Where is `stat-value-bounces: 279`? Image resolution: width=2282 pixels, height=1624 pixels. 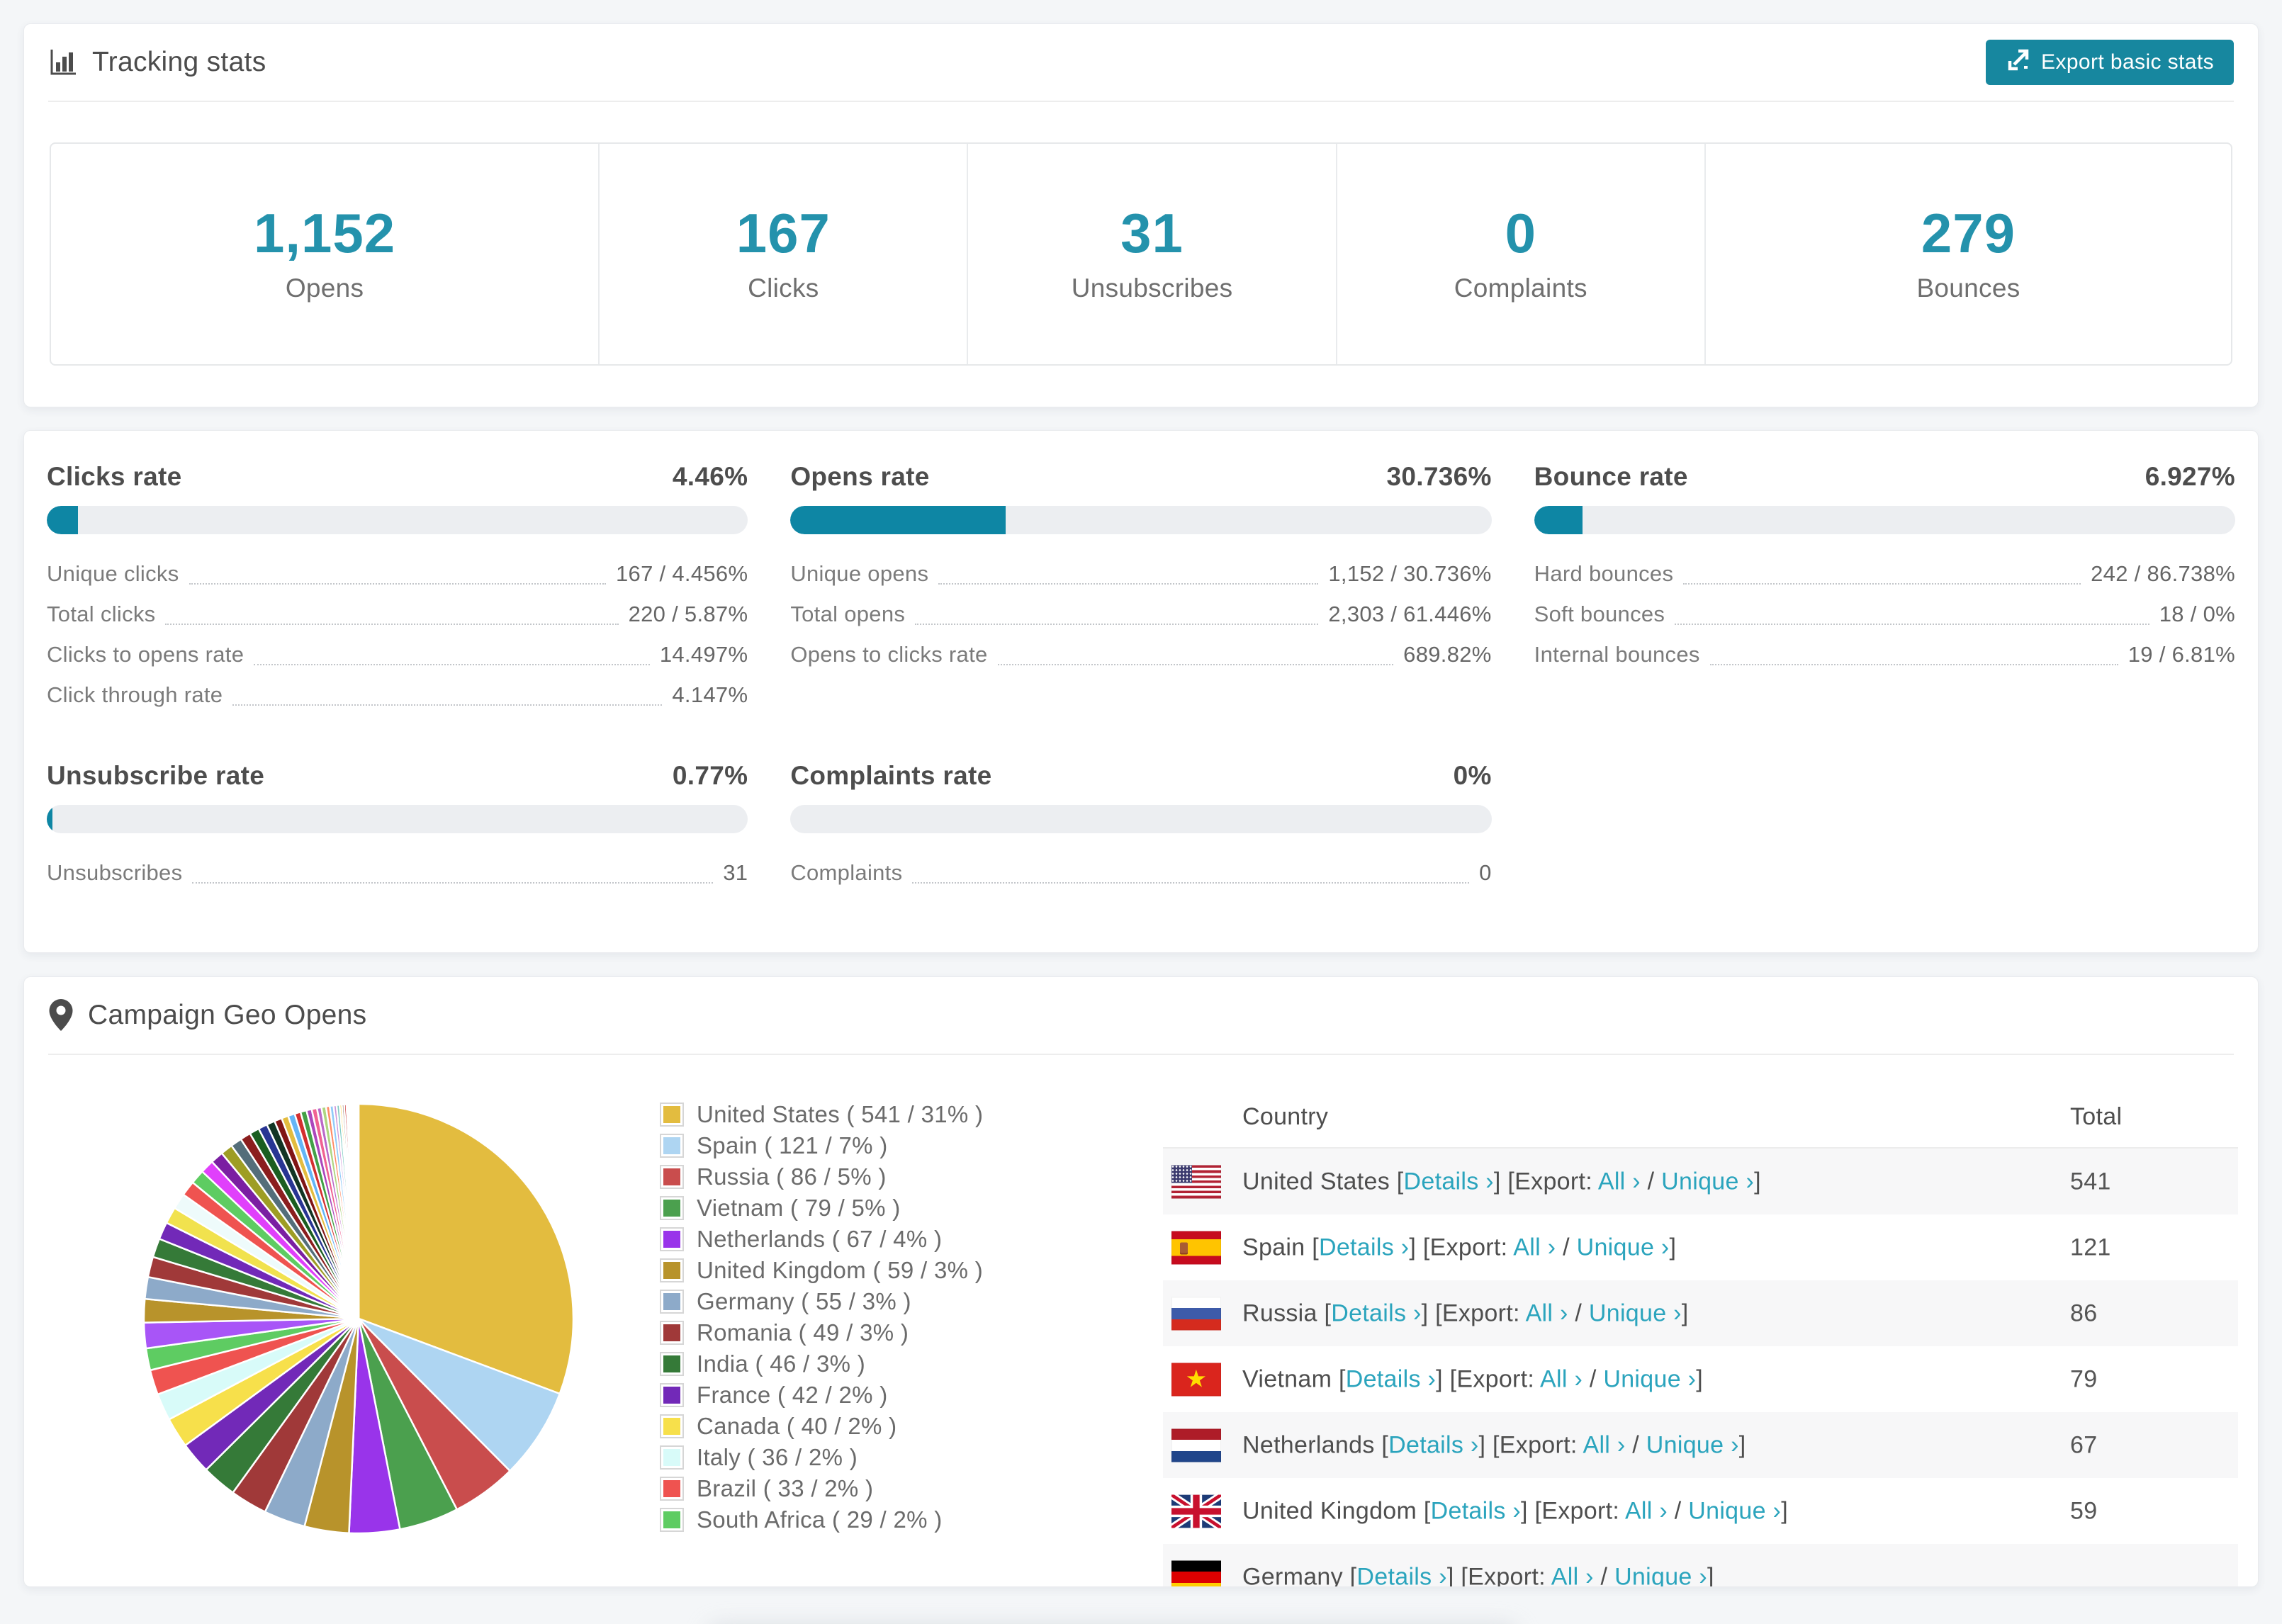 stat-value-bounces: 279 is located at coordinates (1969, 233).